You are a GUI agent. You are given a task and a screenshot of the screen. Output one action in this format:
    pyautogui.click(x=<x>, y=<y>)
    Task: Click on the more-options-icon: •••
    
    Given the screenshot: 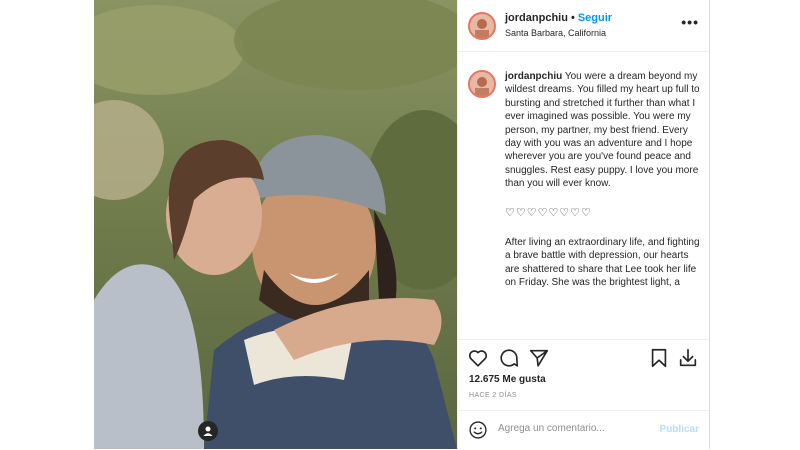 What is the action you would take?
    pyautogui.click(x=690, y=22)
    